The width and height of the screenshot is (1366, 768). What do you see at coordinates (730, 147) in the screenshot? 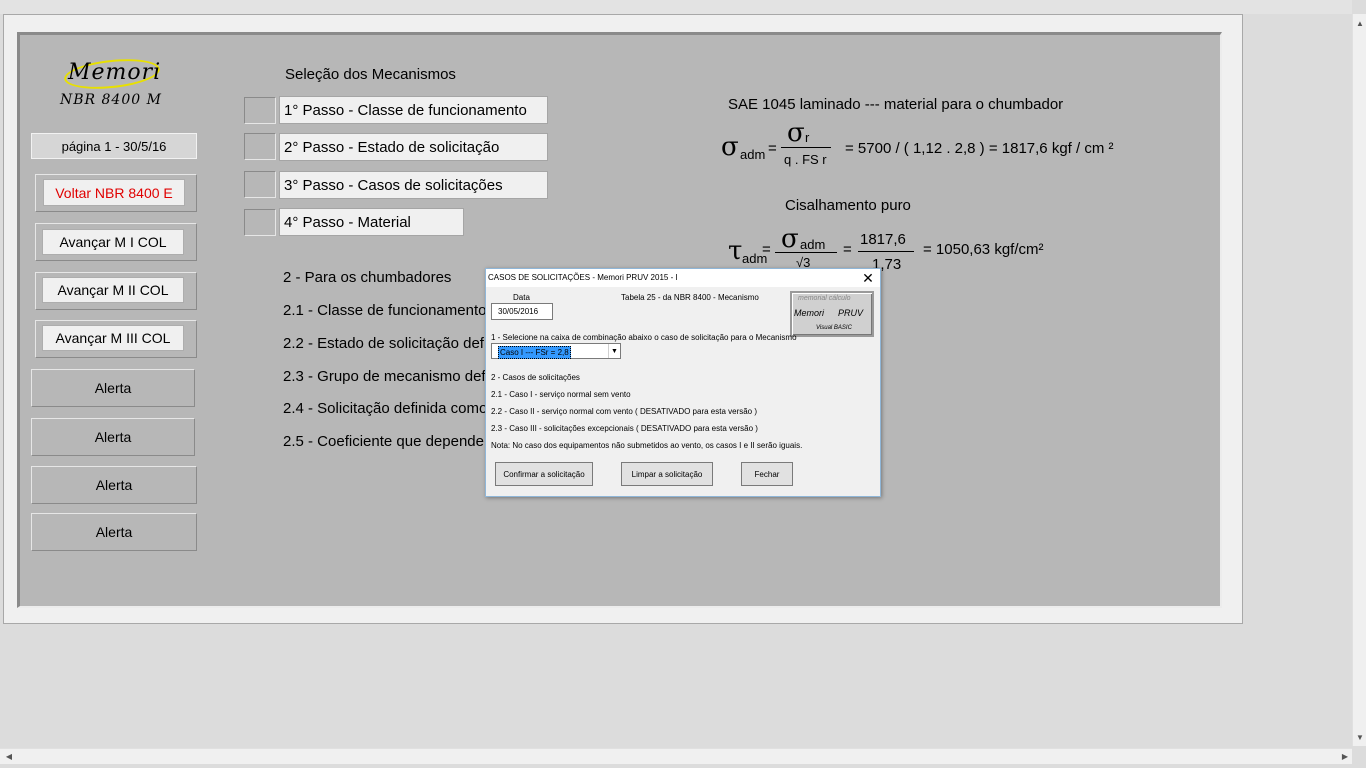
I see `sigma-symbol: σ` at bounding box center [730, 147].